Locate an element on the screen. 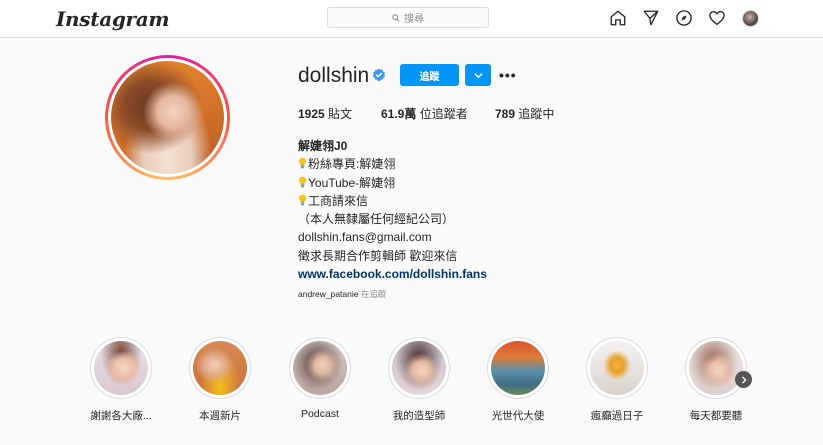 The image size is (823, 445). chevron-down-icon is located at coordinates (478, 75).